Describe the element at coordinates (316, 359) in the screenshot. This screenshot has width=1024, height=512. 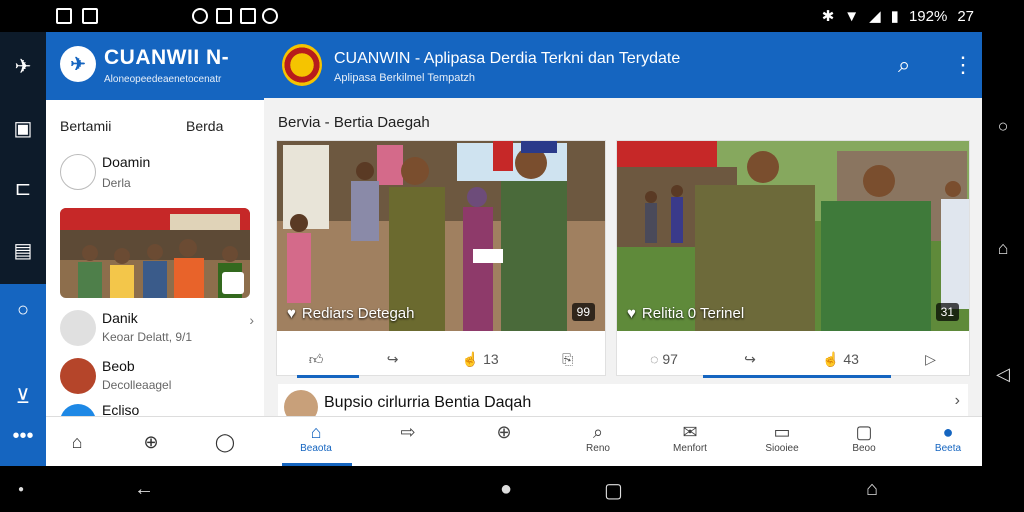
I see `like-icon: 👍︎` at that location.